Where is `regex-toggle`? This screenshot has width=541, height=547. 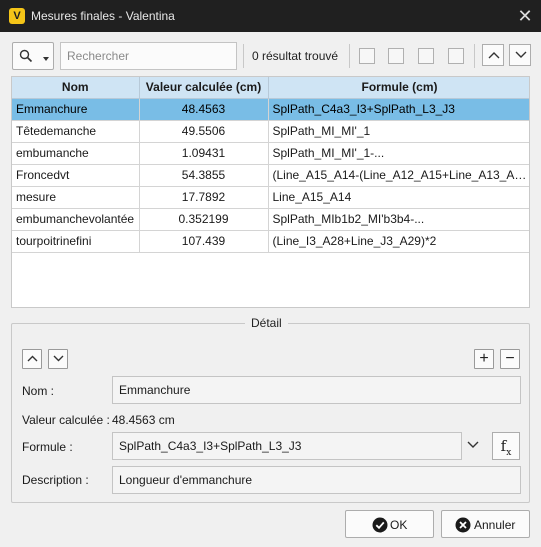
regex-toggle is located at coordinates (456, 56).